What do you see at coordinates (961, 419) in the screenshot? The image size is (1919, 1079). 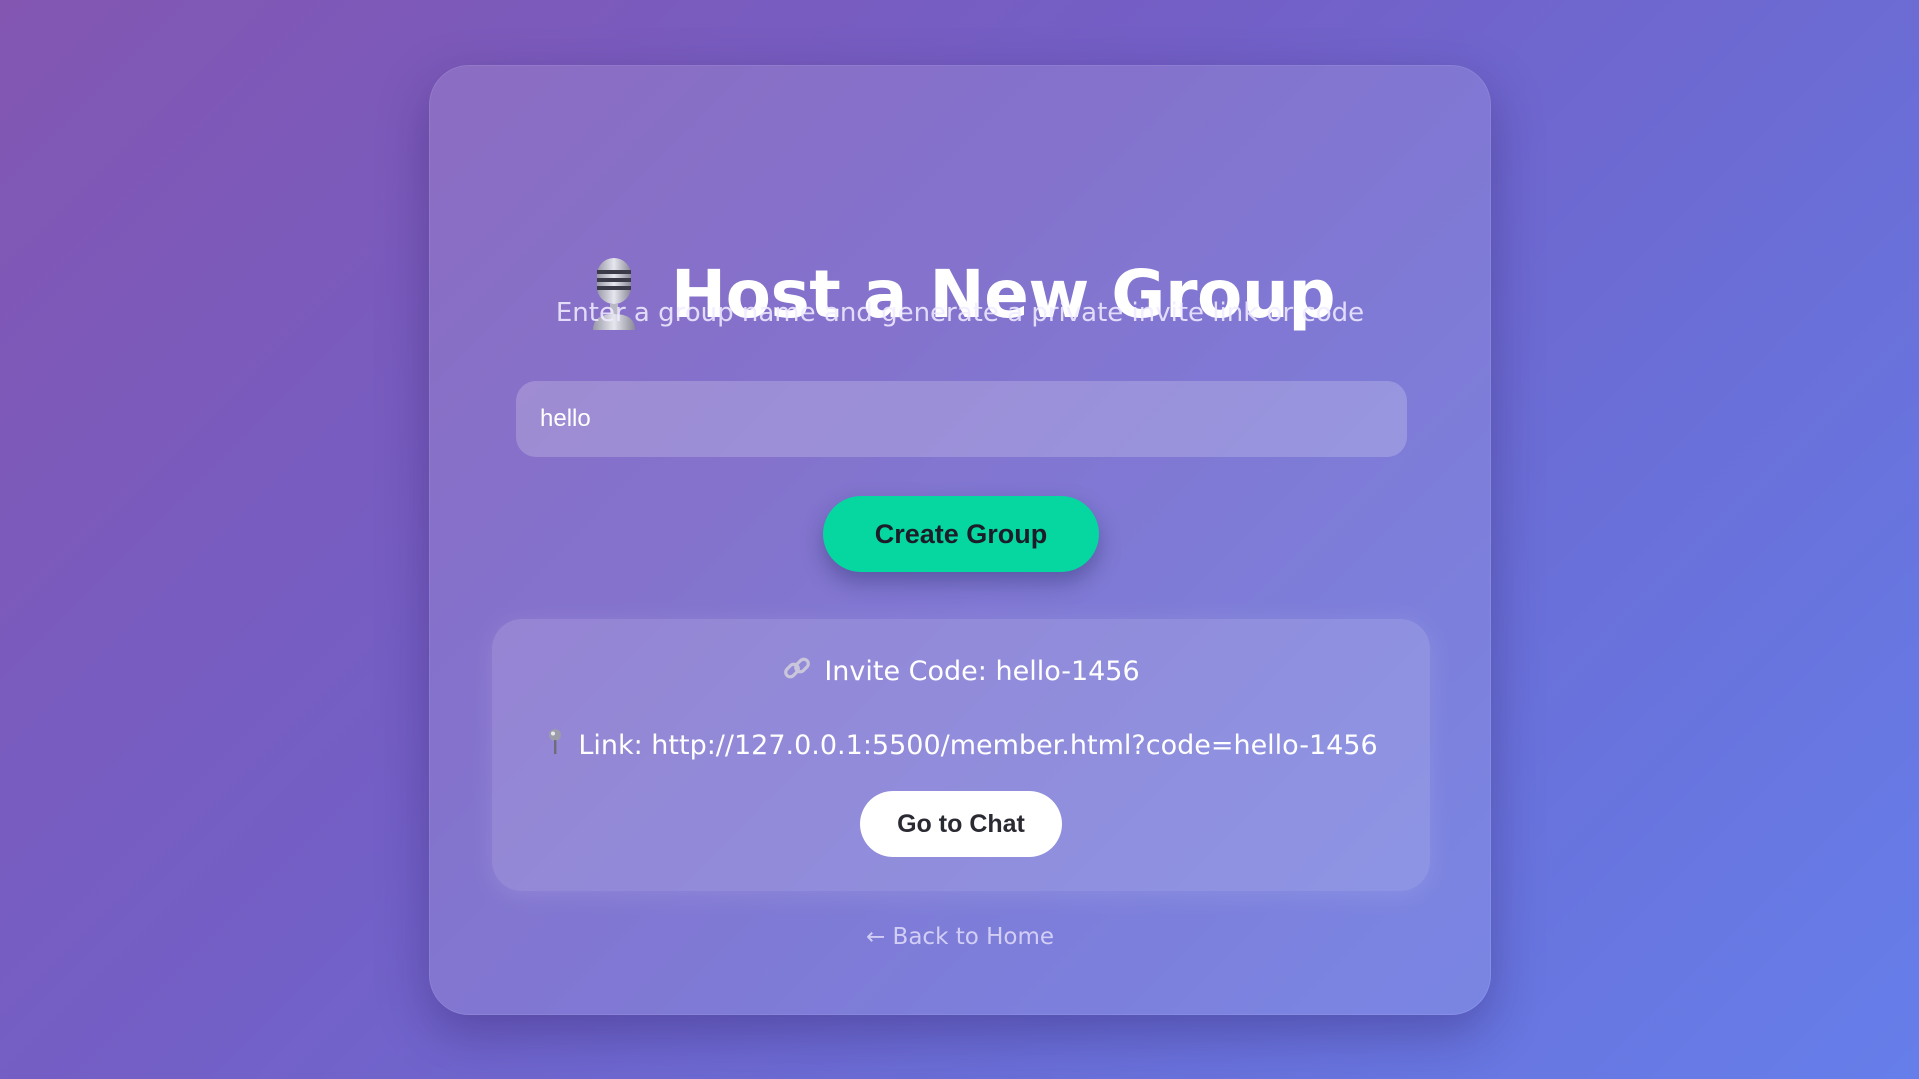 I see `group-name-input` at bounding box center [961, 419].